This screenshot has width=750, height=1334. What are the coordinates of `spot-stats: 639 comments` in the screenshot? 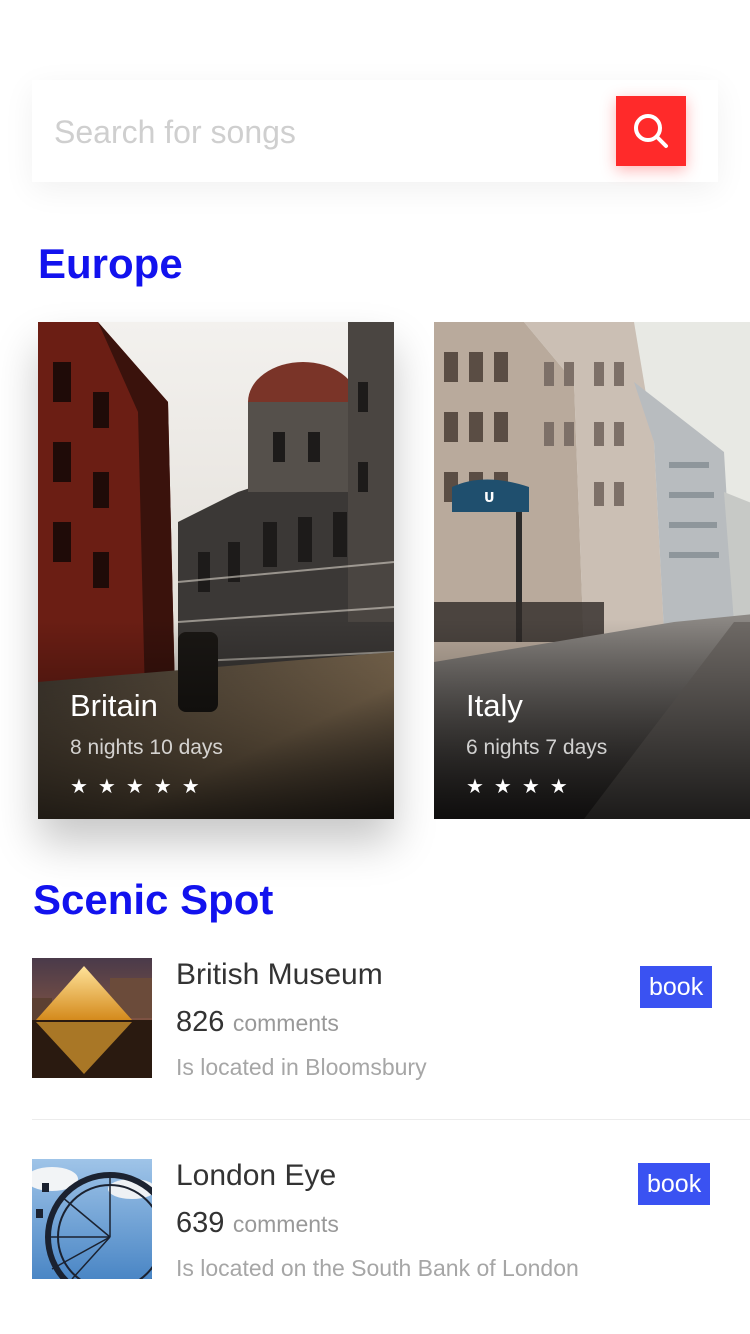 It's located at (257, 1223).